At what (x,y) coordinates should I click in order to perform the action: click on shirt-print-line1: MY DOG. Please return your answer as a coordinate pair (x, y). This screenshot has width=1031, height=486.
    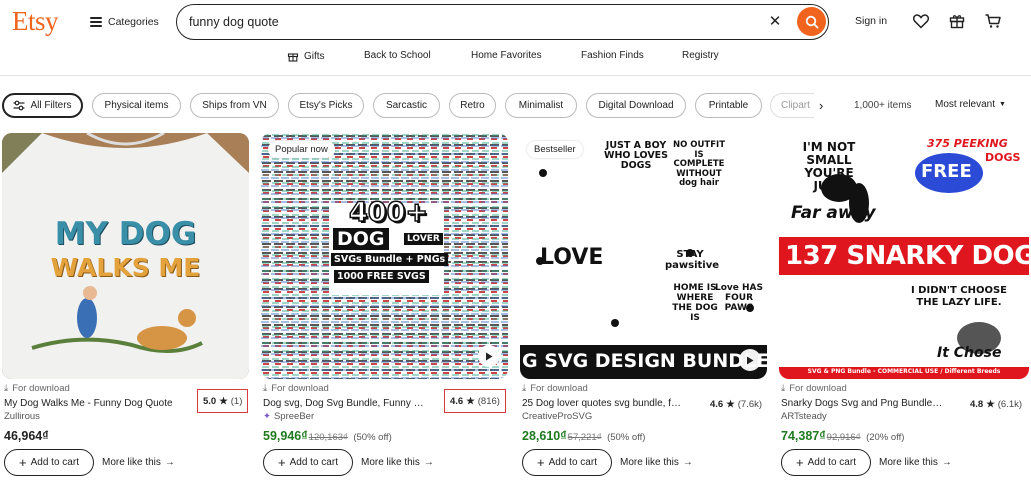
    Looking at the image, I should click on (125, 234).